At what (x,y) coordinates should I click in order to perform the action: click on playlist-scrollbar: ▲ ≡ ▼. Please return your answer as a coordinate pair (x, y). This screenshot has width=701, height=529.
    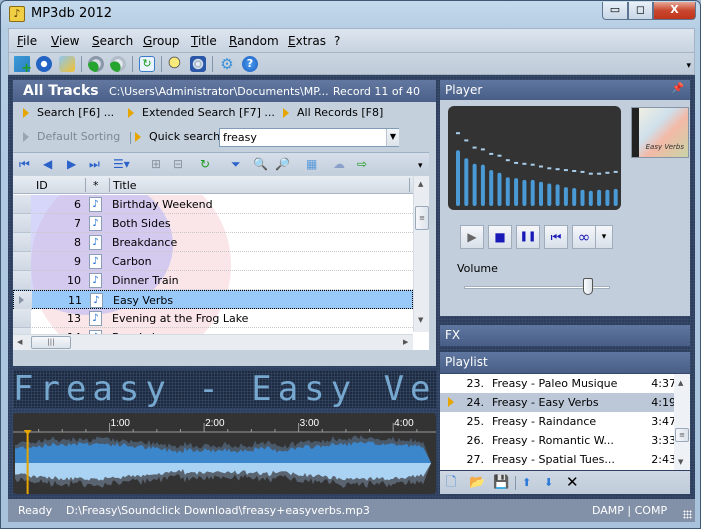
    Looking at the image, I should click on (682, 422).